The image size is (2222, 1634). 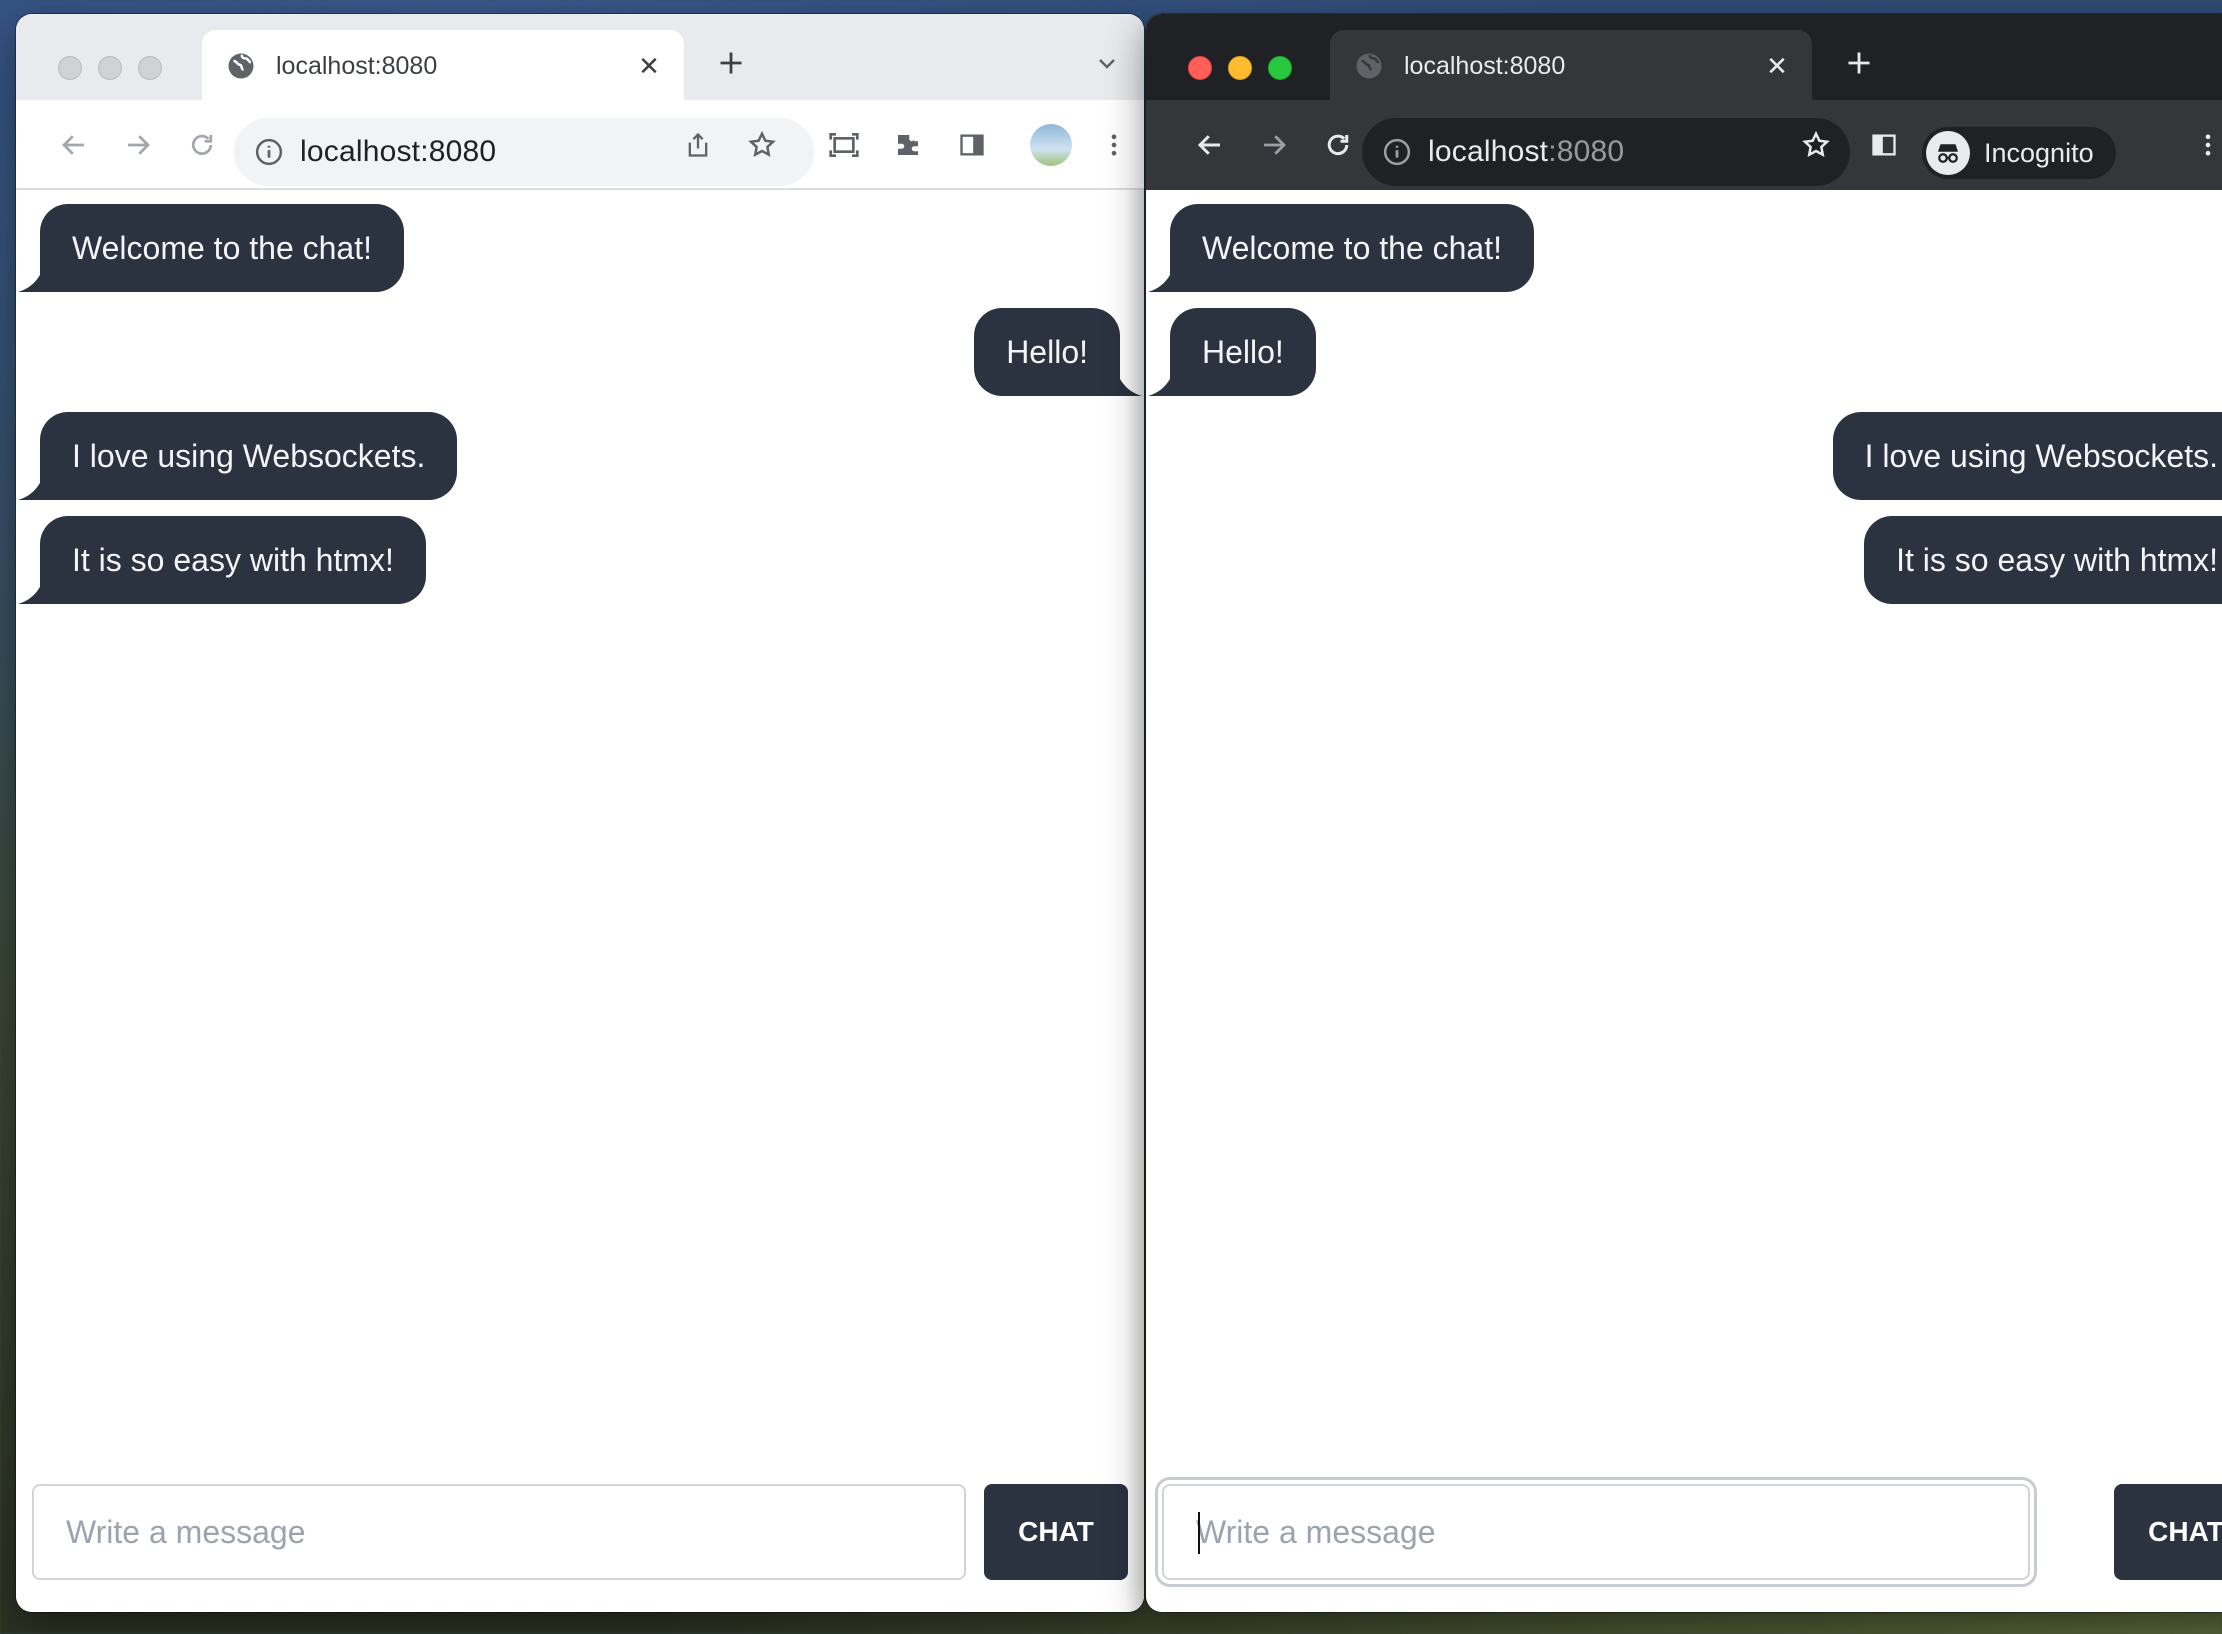 I want to click on extensions-icon, so click(x=908, y=145).